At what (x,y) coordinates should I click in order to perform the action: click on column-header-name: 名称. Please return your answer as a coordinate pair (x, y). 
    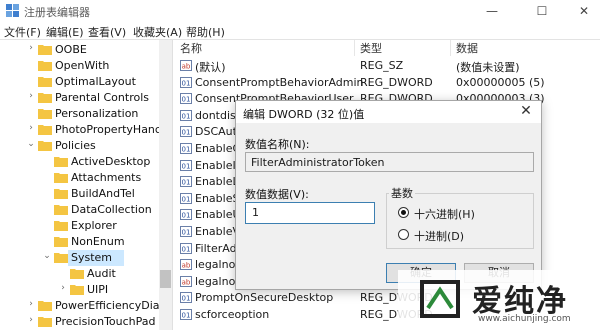
    Looking at the image, I should click on (191, 48).